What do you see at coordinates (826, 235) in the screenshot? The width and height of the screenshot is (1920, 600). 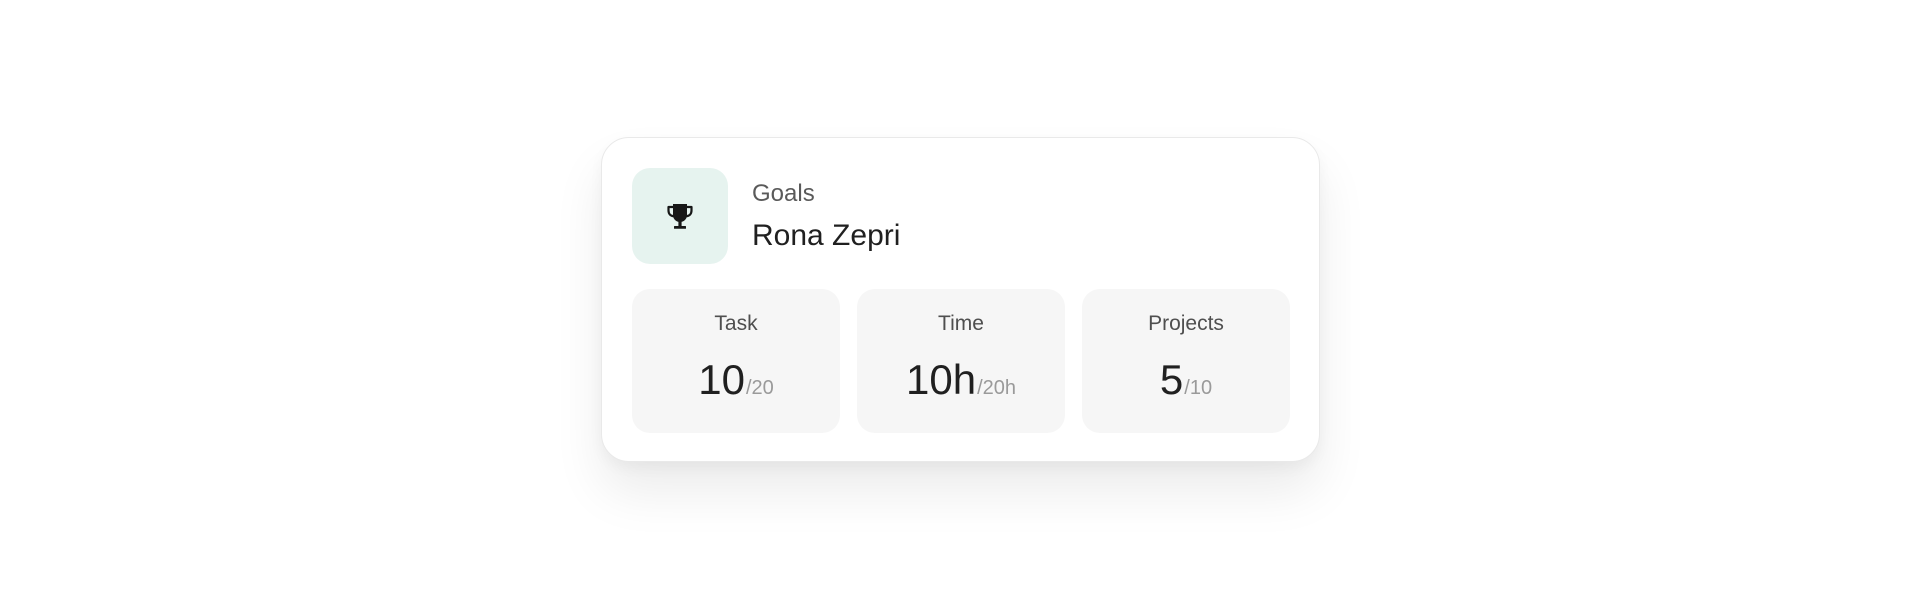 I see `person-name: Rona Zepri` at bounding box center [826, 235].